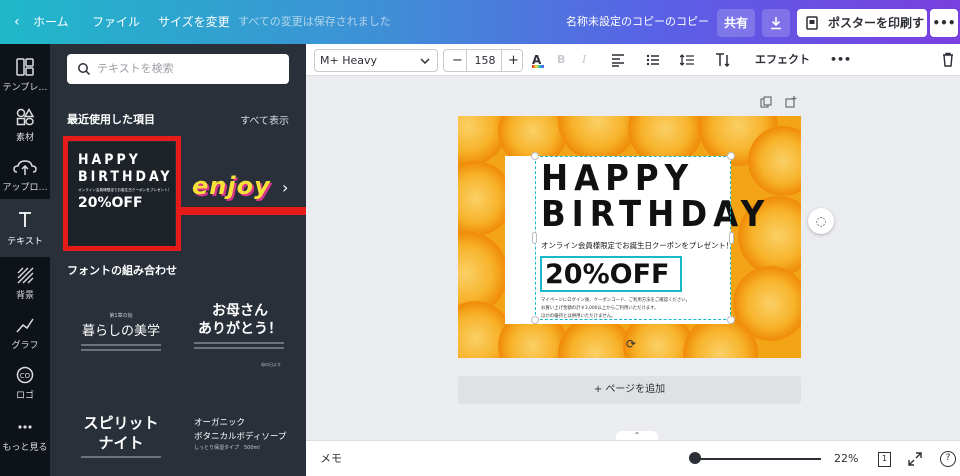 Image resolution: width=960 pixels, height=476 pixels. I want to click on combo1-small: 第1章の始, so click(121, 316).